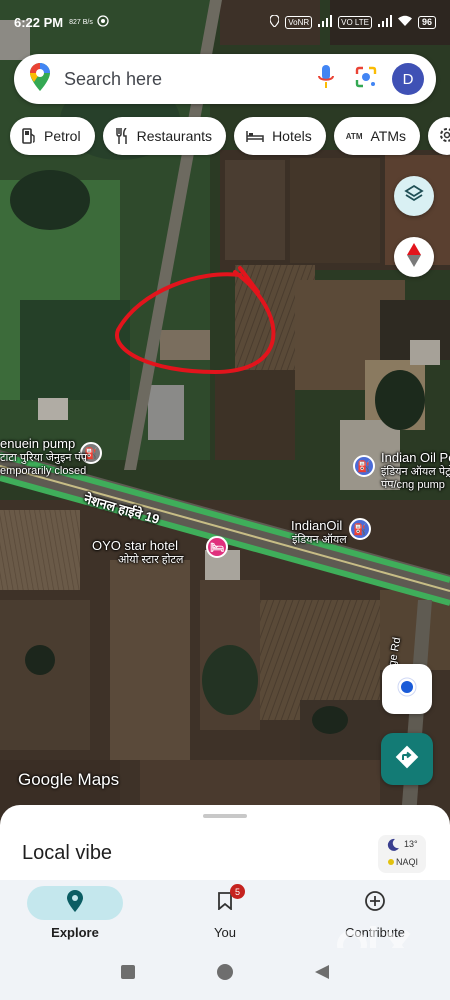 The image size is (450, 1000). I want to click on microphone-icon, so click(326, 79).